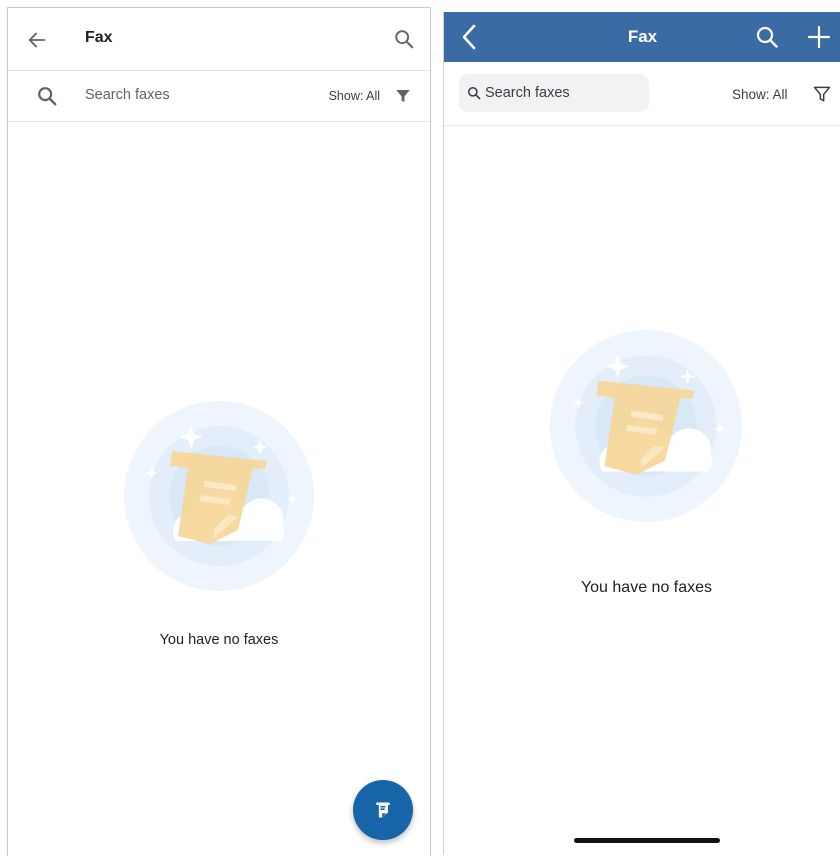  I want to click on new-fax-fab, so click(383, 810).